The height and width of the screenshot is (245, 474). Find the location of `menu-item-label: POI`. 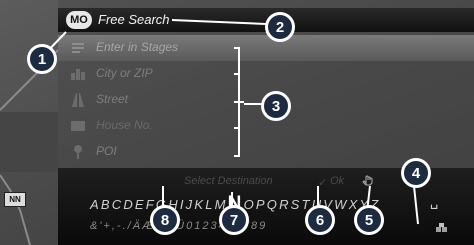

menu-item-label: POI is located at coordinates (106, 151).